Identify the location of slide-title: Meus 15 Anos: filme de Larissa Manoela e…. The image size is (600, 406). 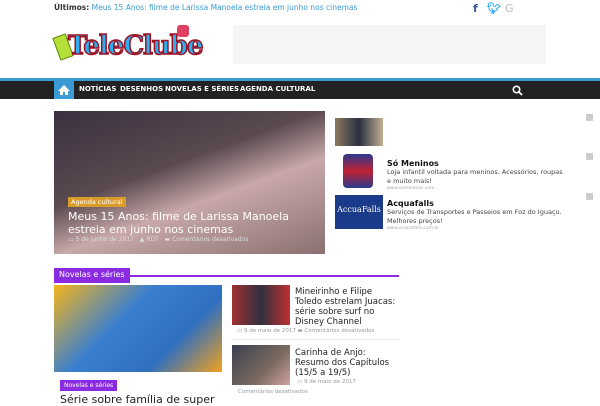
(195, 223).